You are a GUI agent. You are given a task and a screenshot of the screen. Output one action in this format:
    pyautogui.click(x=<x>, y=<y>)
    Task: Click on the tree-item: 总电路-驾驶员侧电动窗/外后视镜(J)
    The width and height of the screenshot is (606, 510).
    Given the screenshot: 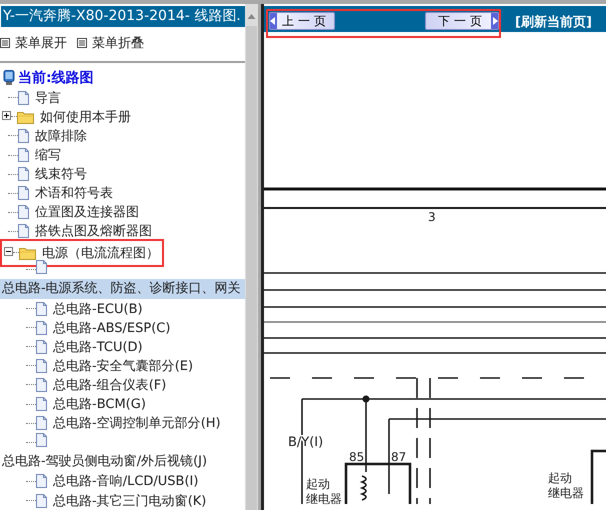 What is the action you would take?
    pyautogui.click(x=122, y=462)
    